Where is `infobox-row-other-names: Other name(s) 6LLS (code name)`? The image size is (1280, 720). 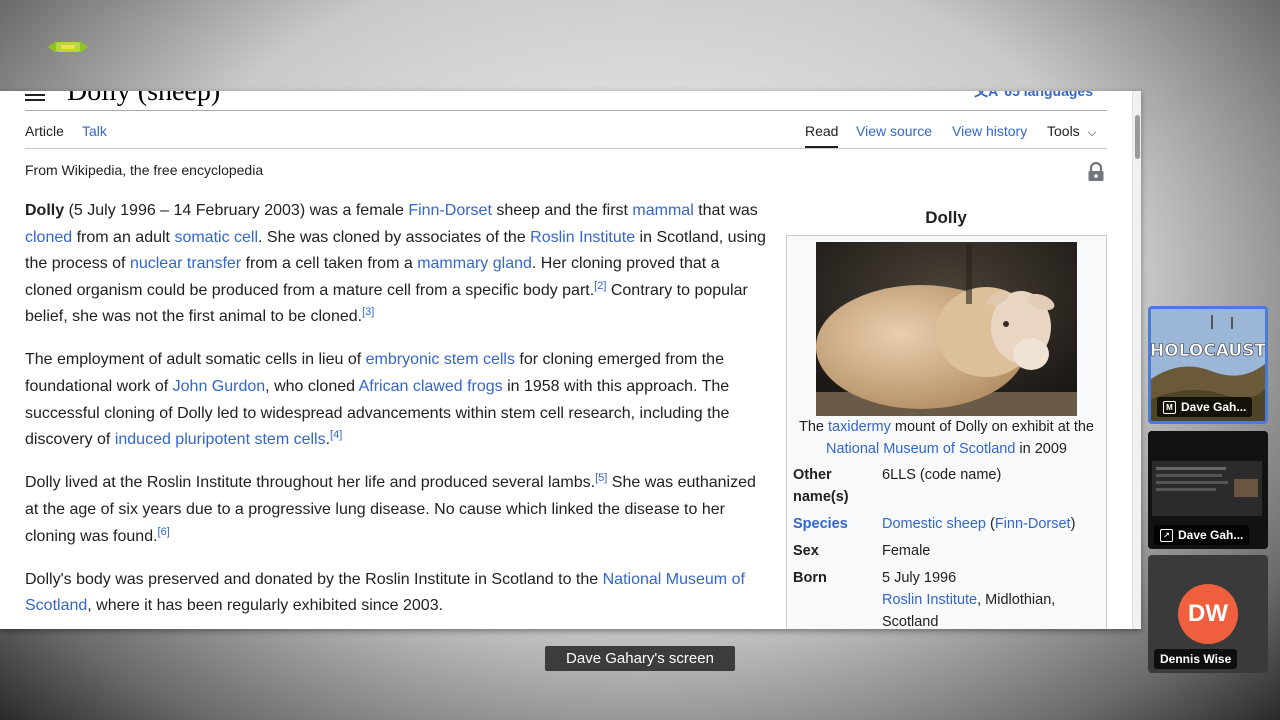 infobox-row-other-names: Other name(s) 6LLS (code name) is located at coordinates (948, 486).